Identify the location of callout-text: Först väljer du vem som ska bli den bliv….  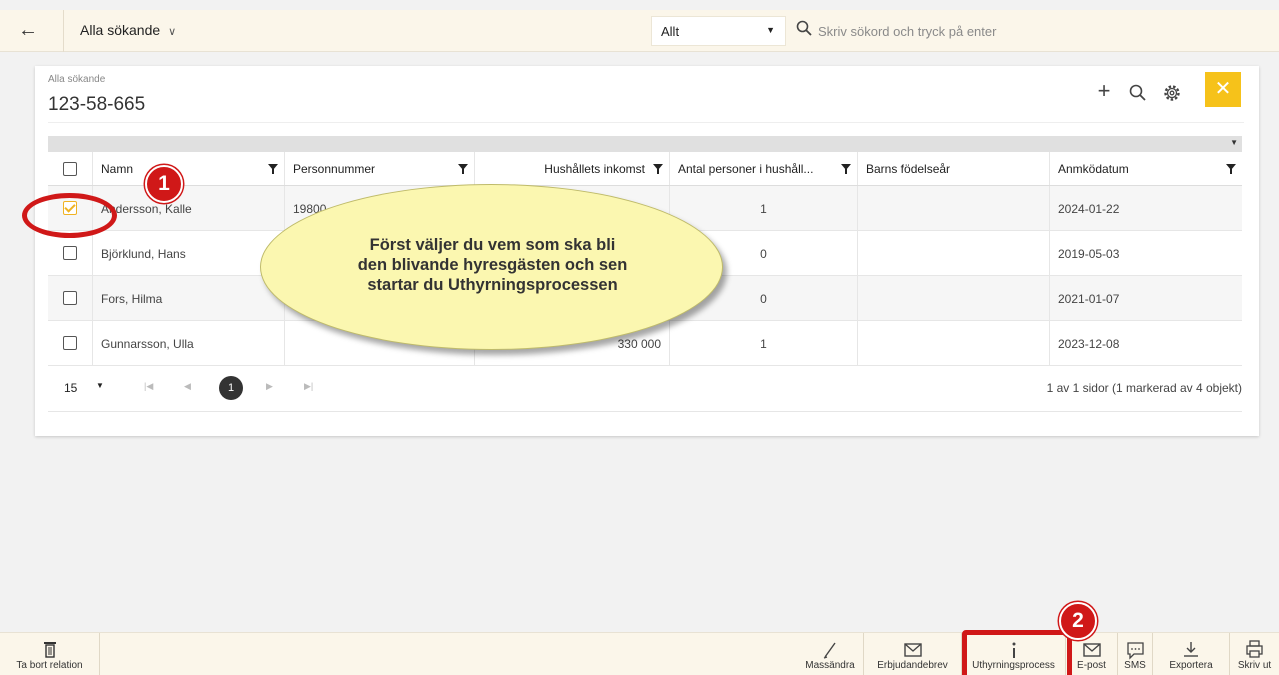
(492, 265).